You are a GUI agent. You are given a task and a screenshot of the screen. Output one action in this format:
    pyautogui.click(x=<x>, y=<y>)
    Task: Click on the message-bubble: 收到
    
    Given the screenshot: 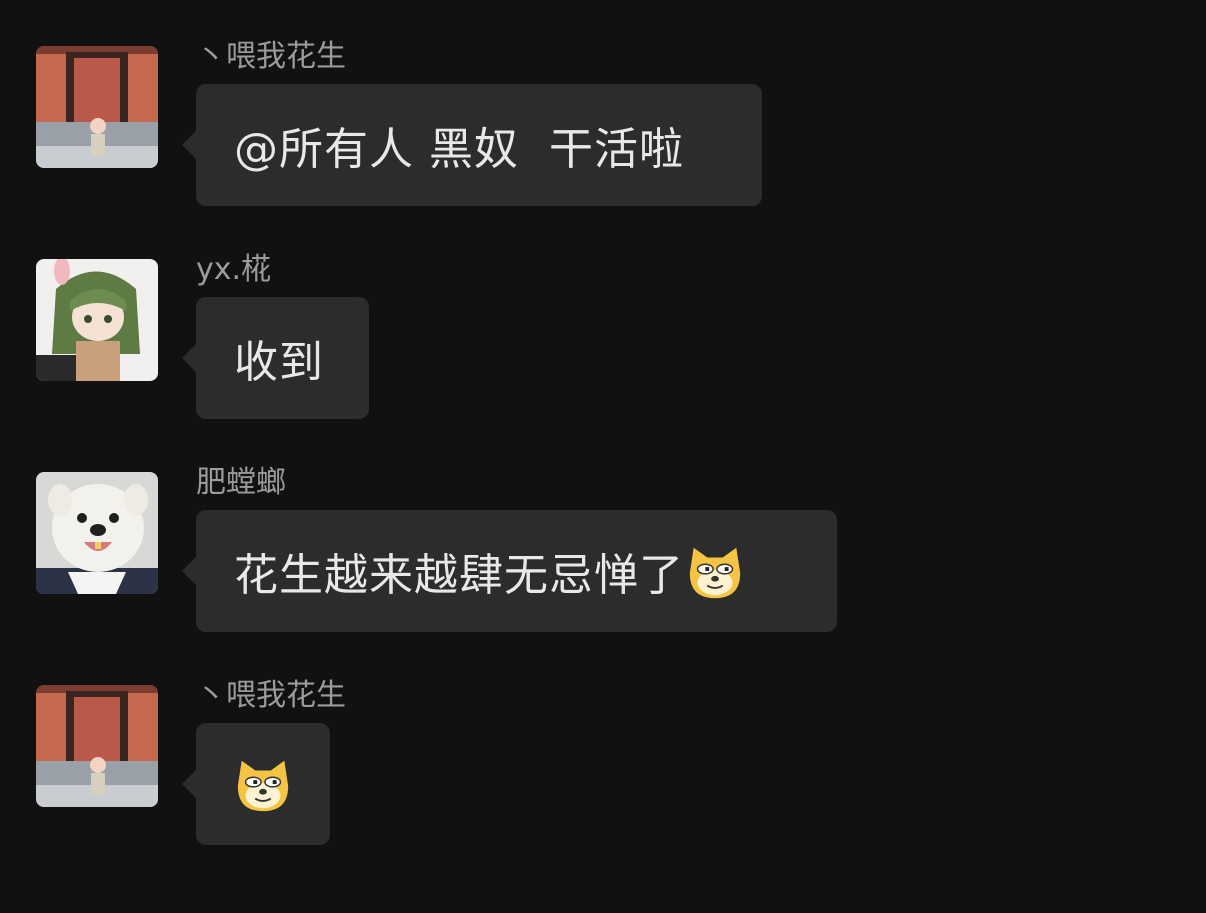 What is the action you would take?
    pyautogui.click(x=275, y=358)
    